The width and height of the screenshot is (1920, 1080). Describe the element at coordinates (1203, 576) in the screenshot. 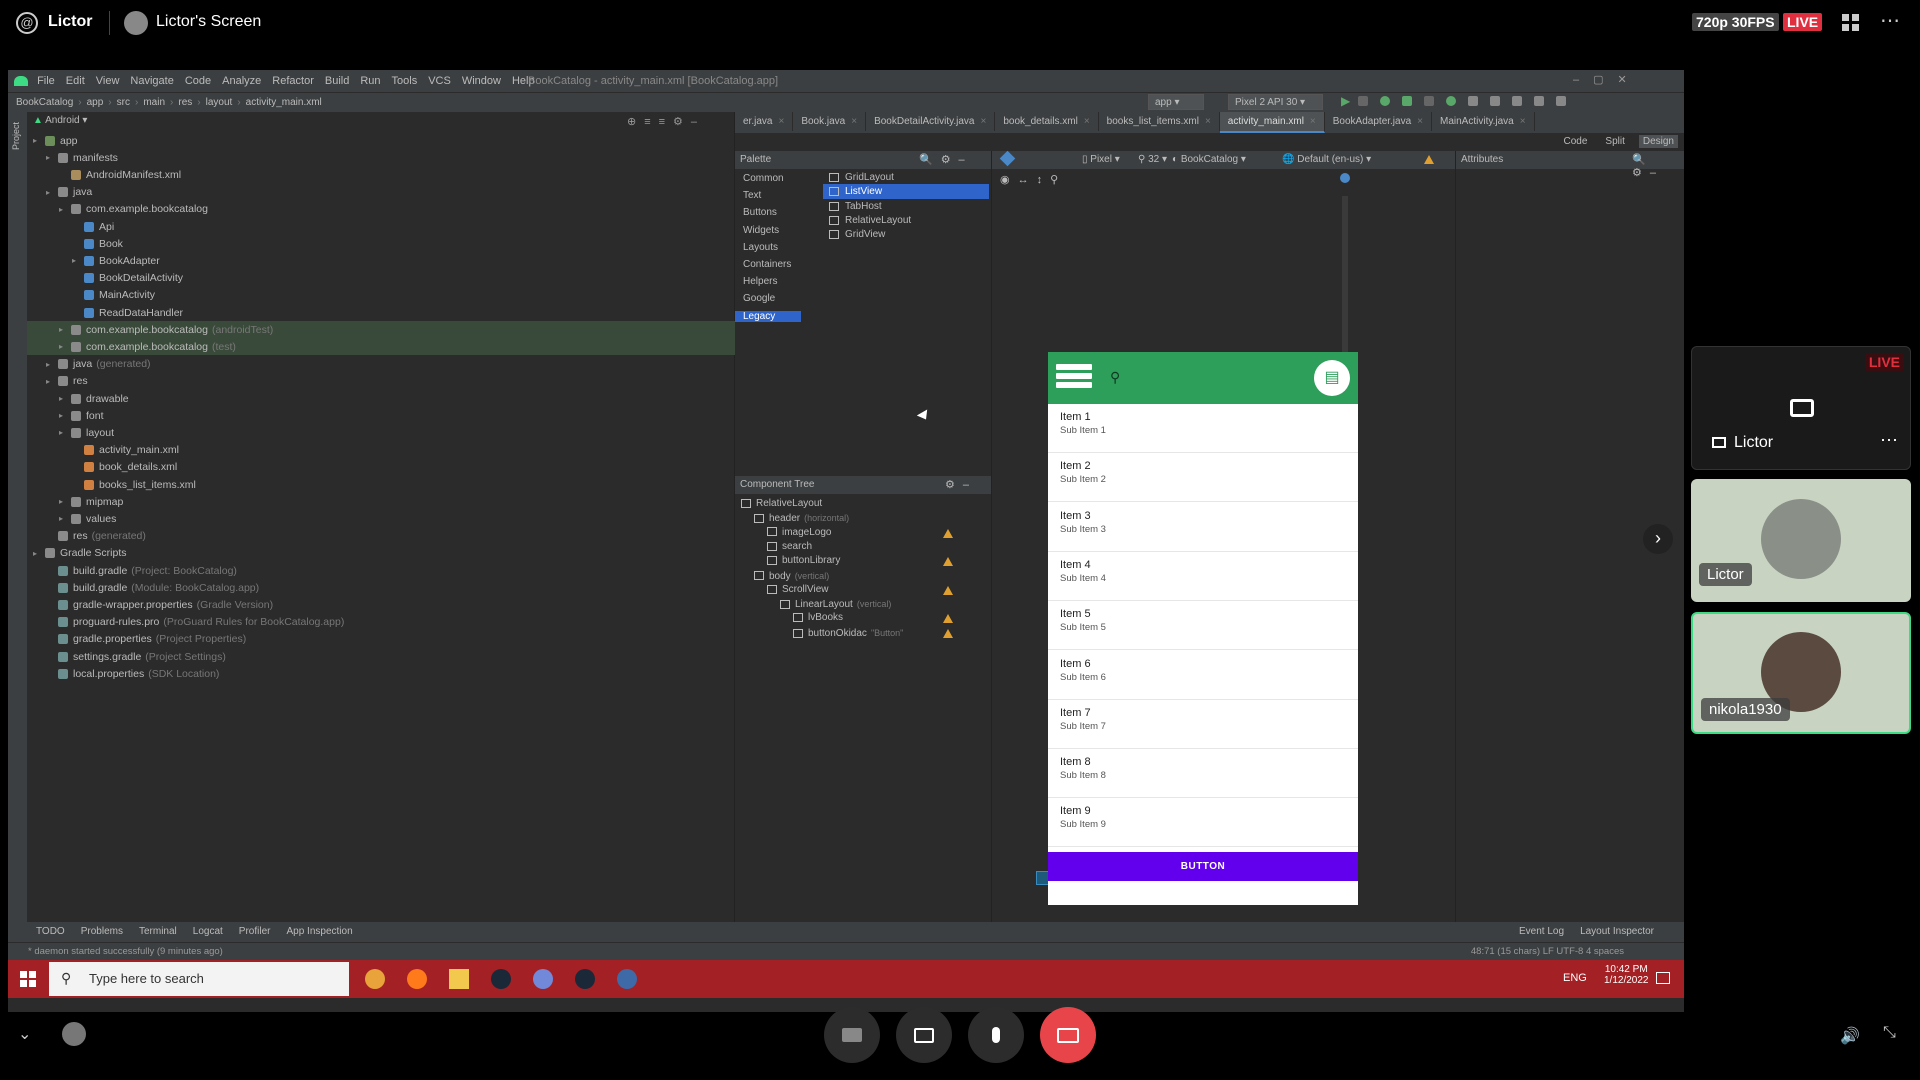

I see `list-item: Item 4 Sub Item 4` at that location.